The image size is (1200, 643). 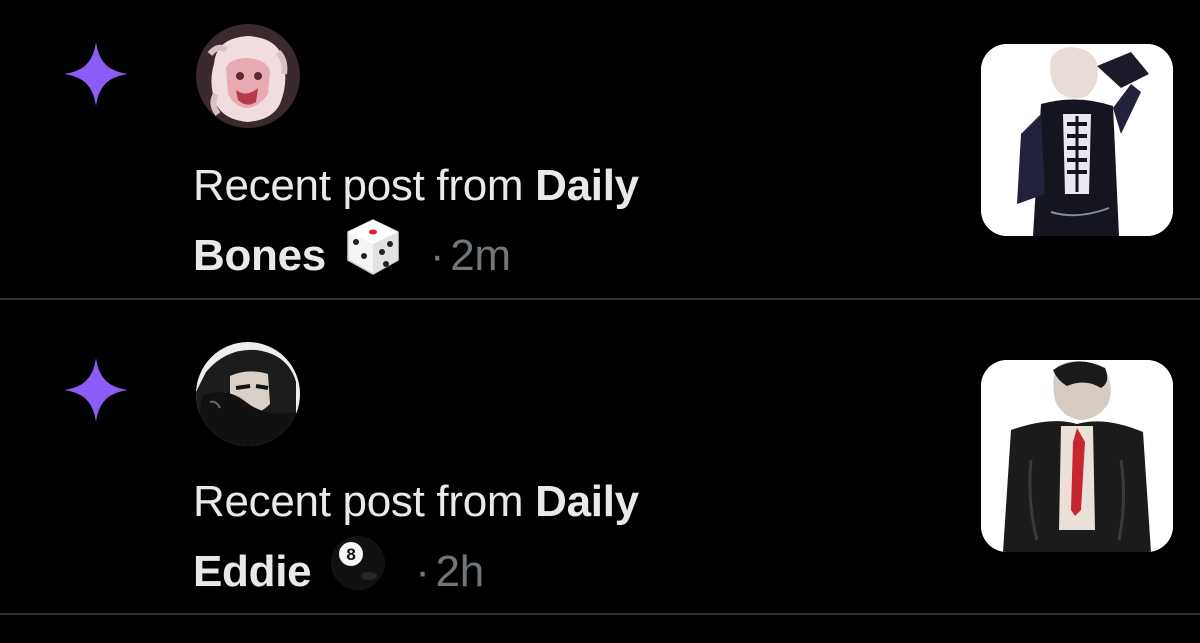 What do you see at coordinates (460, 571) in the screenshot?
I see `timestamp: 2h` at bounding box center [460, 571].